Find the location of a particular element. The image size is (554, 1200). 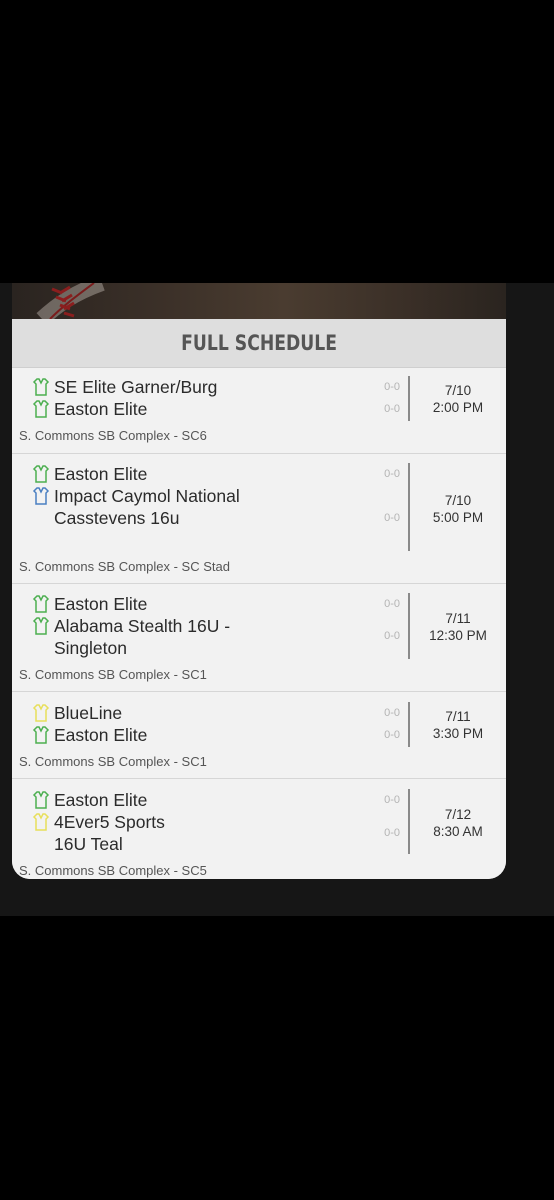

schedule-header: FULL SCHEDULE is located at coordinates (259, 343).